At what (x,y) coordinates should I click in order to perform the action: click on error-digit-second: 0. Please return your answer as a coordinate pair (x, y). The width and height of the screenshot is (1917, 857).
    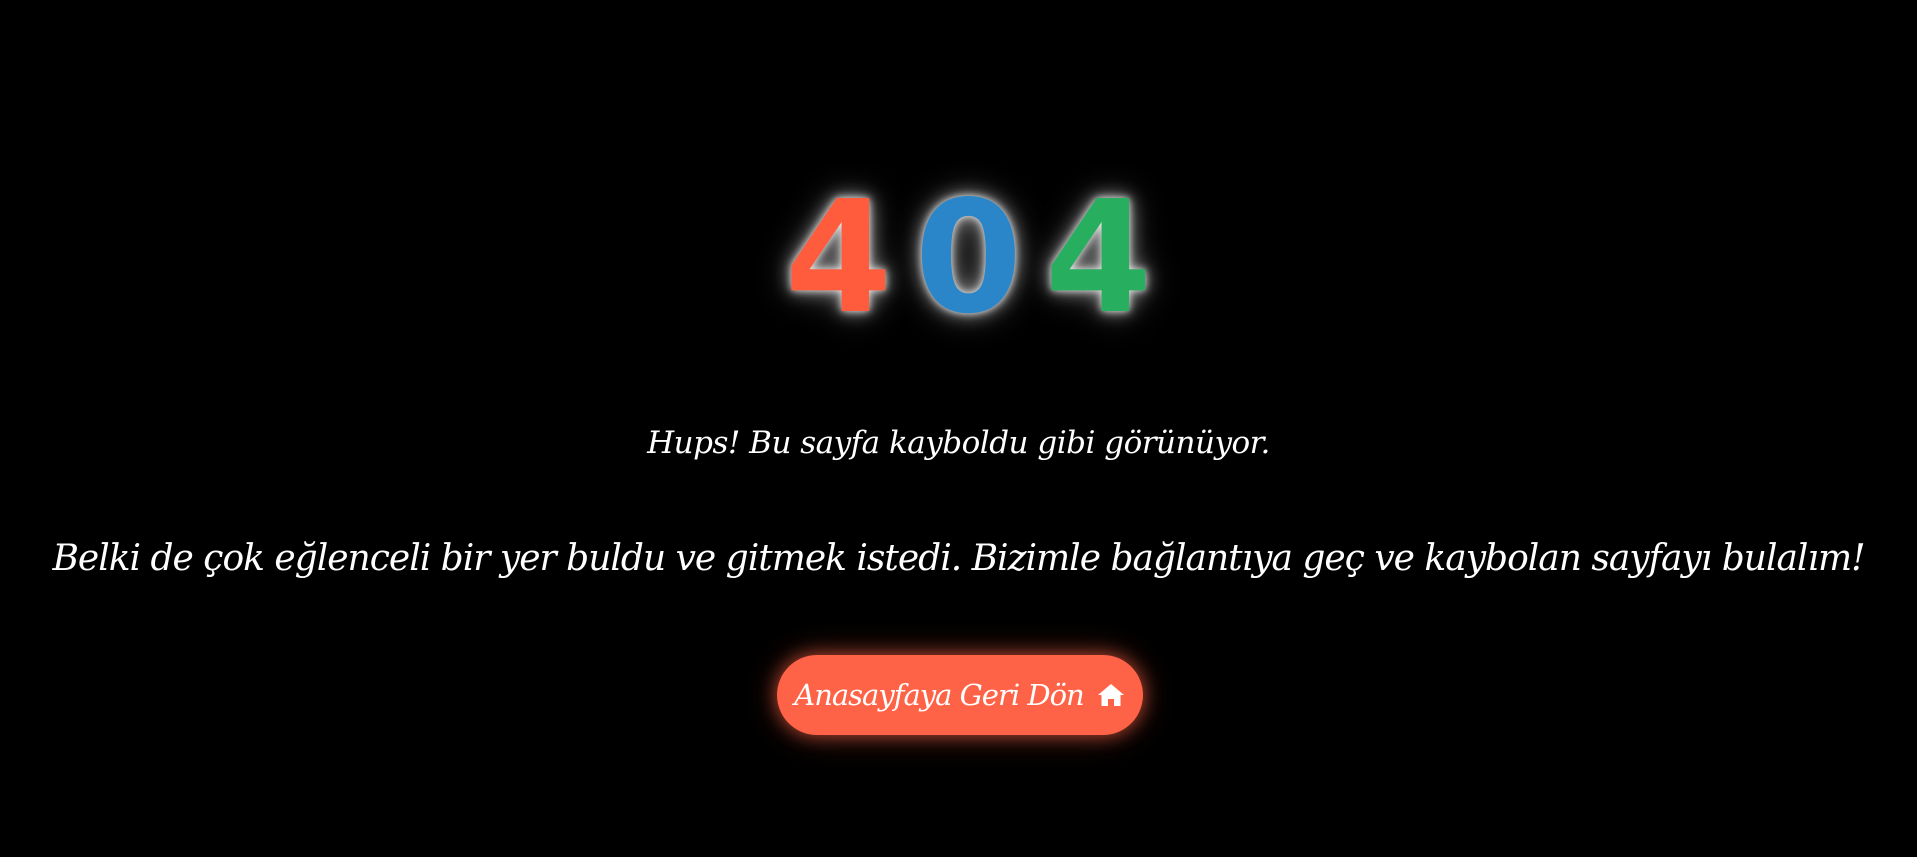
    Looking at the image, I should click on (968, 257).